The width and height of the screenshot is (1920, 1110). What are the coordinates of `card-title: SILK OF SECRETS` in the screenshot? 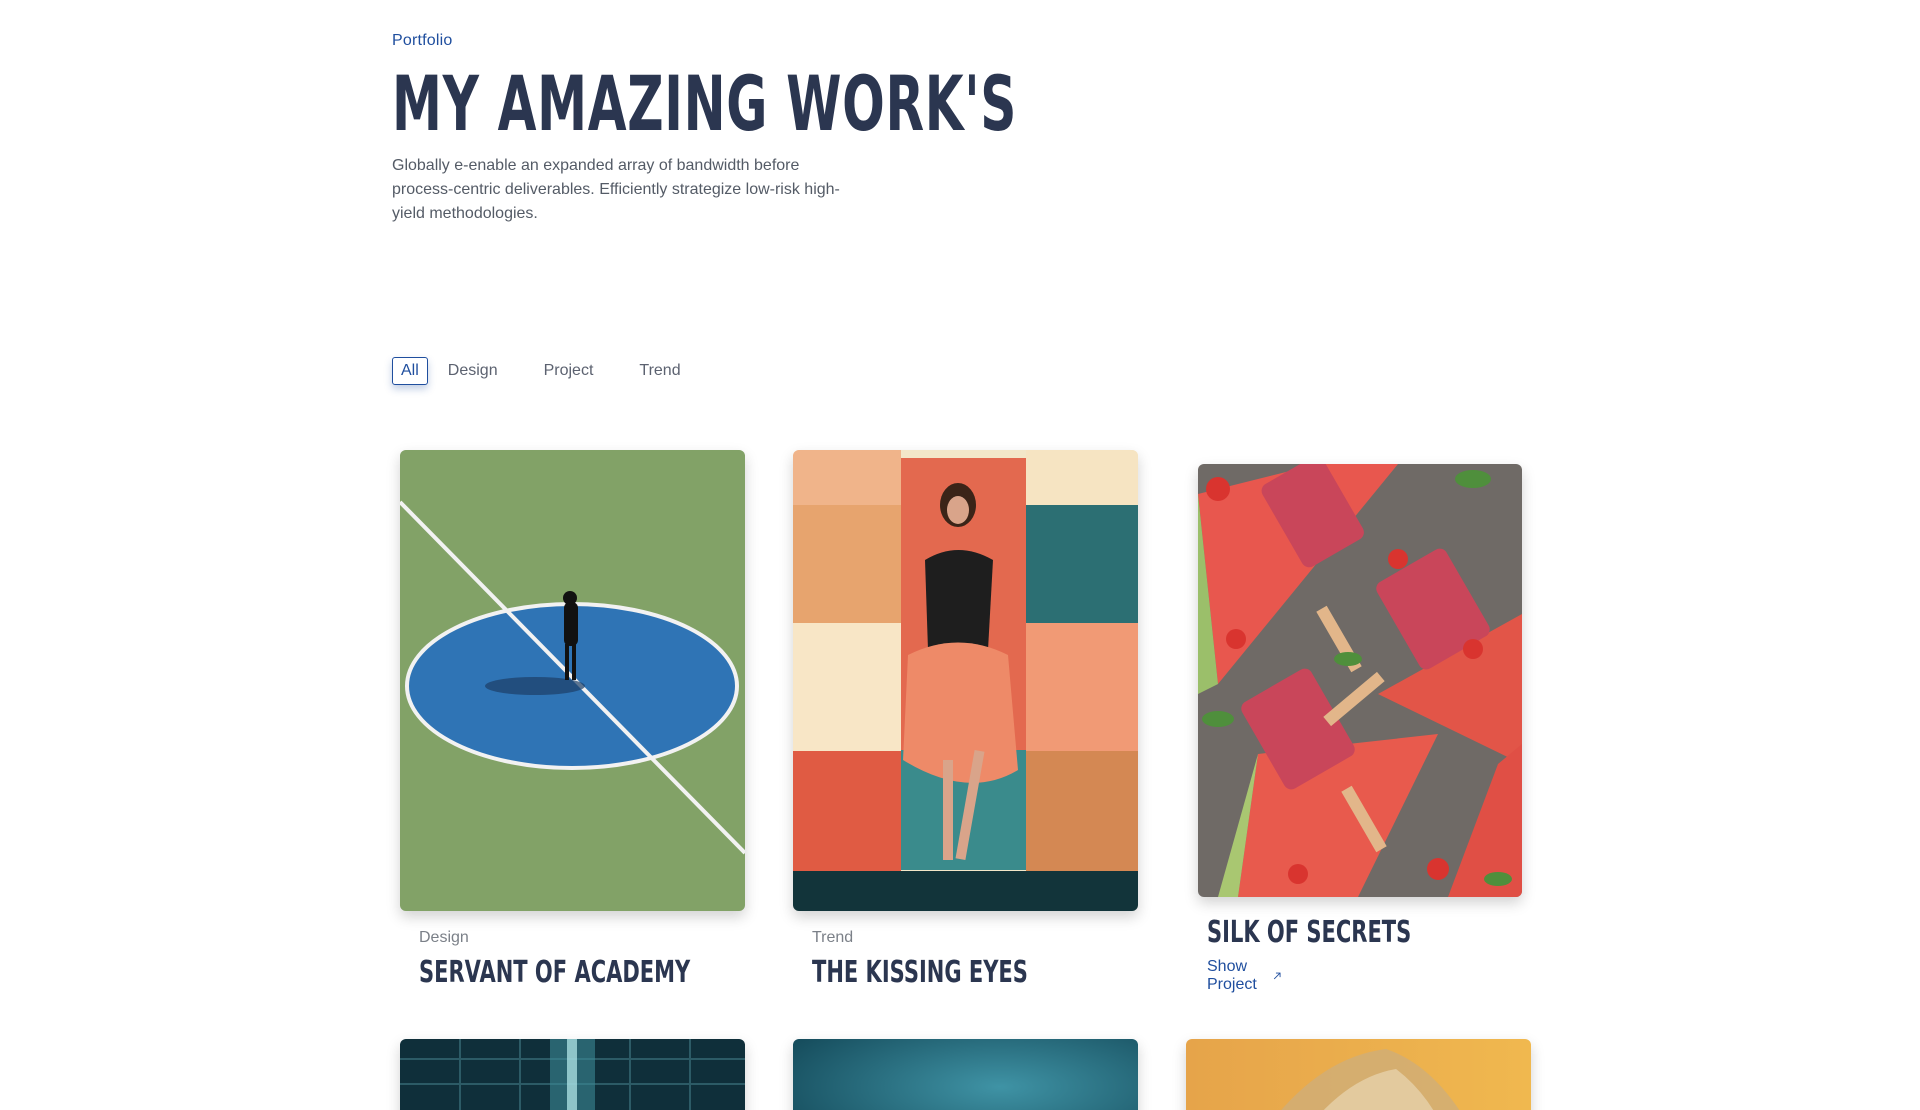 It's located at (1309, 933).